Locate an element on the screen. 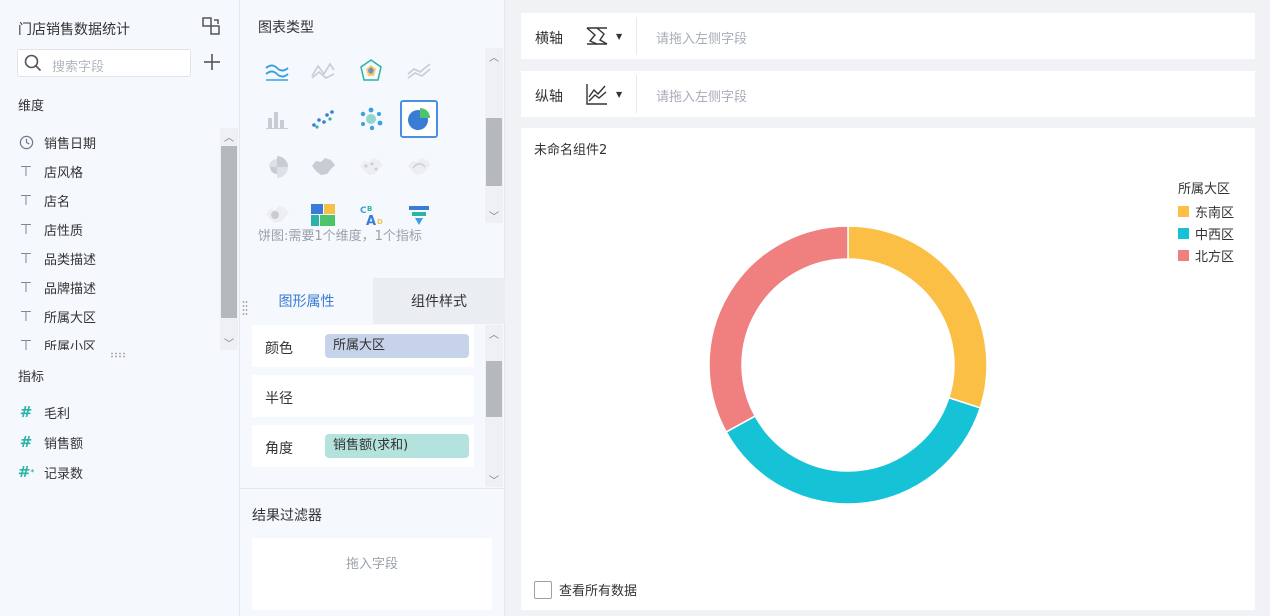 This screenshot has height=616, width=1270. metrics-label: 指标 is located at coordinates (31, 377).